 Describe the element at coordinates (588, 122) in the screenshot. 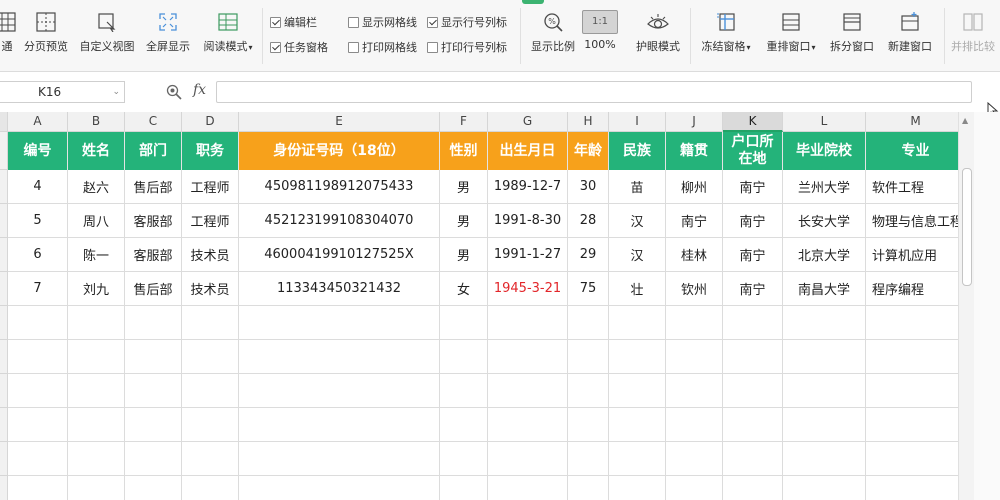

I see `column-header-h: H` at that location.